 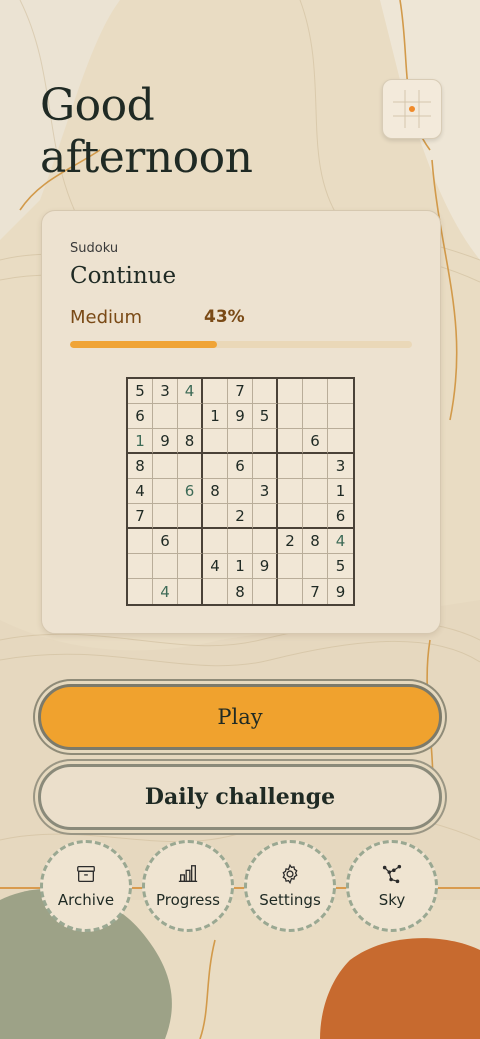 What do you see at coordinates (146, 131) in the screenshot?
I see `greeting-title: Good afternoon` at bounding box center [146, 131].